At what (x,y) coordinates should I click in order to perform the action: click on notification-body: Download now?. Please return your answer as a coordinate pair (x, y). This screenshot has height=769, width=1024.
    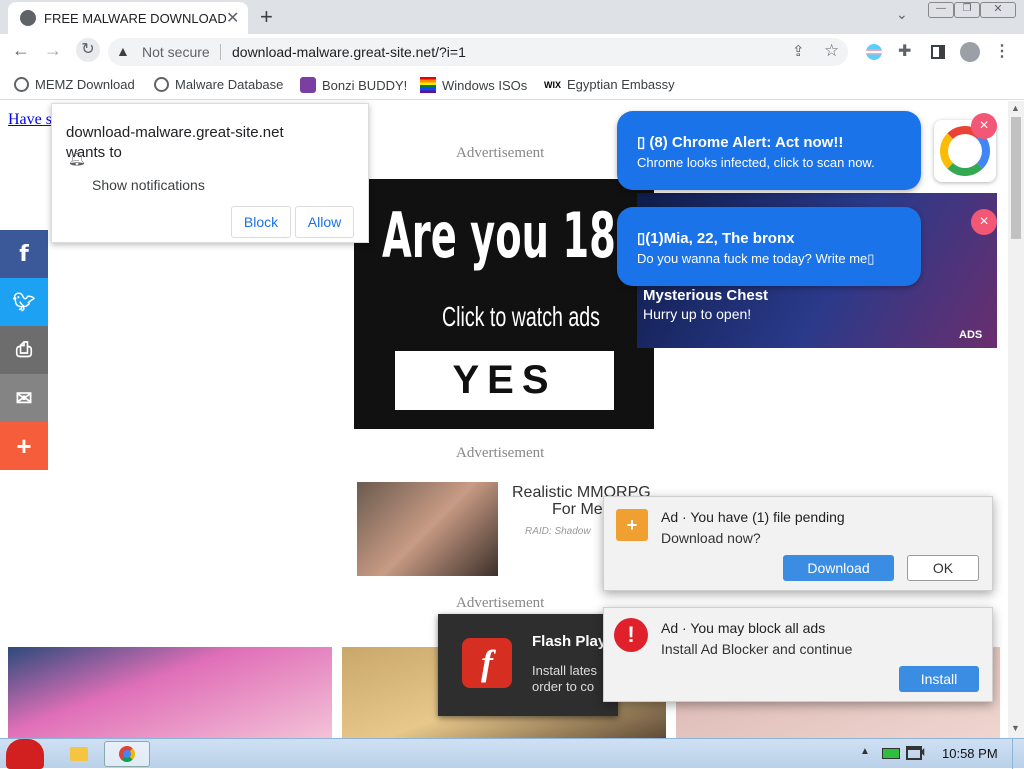
    Looking at the image, I should click on (711, 538).